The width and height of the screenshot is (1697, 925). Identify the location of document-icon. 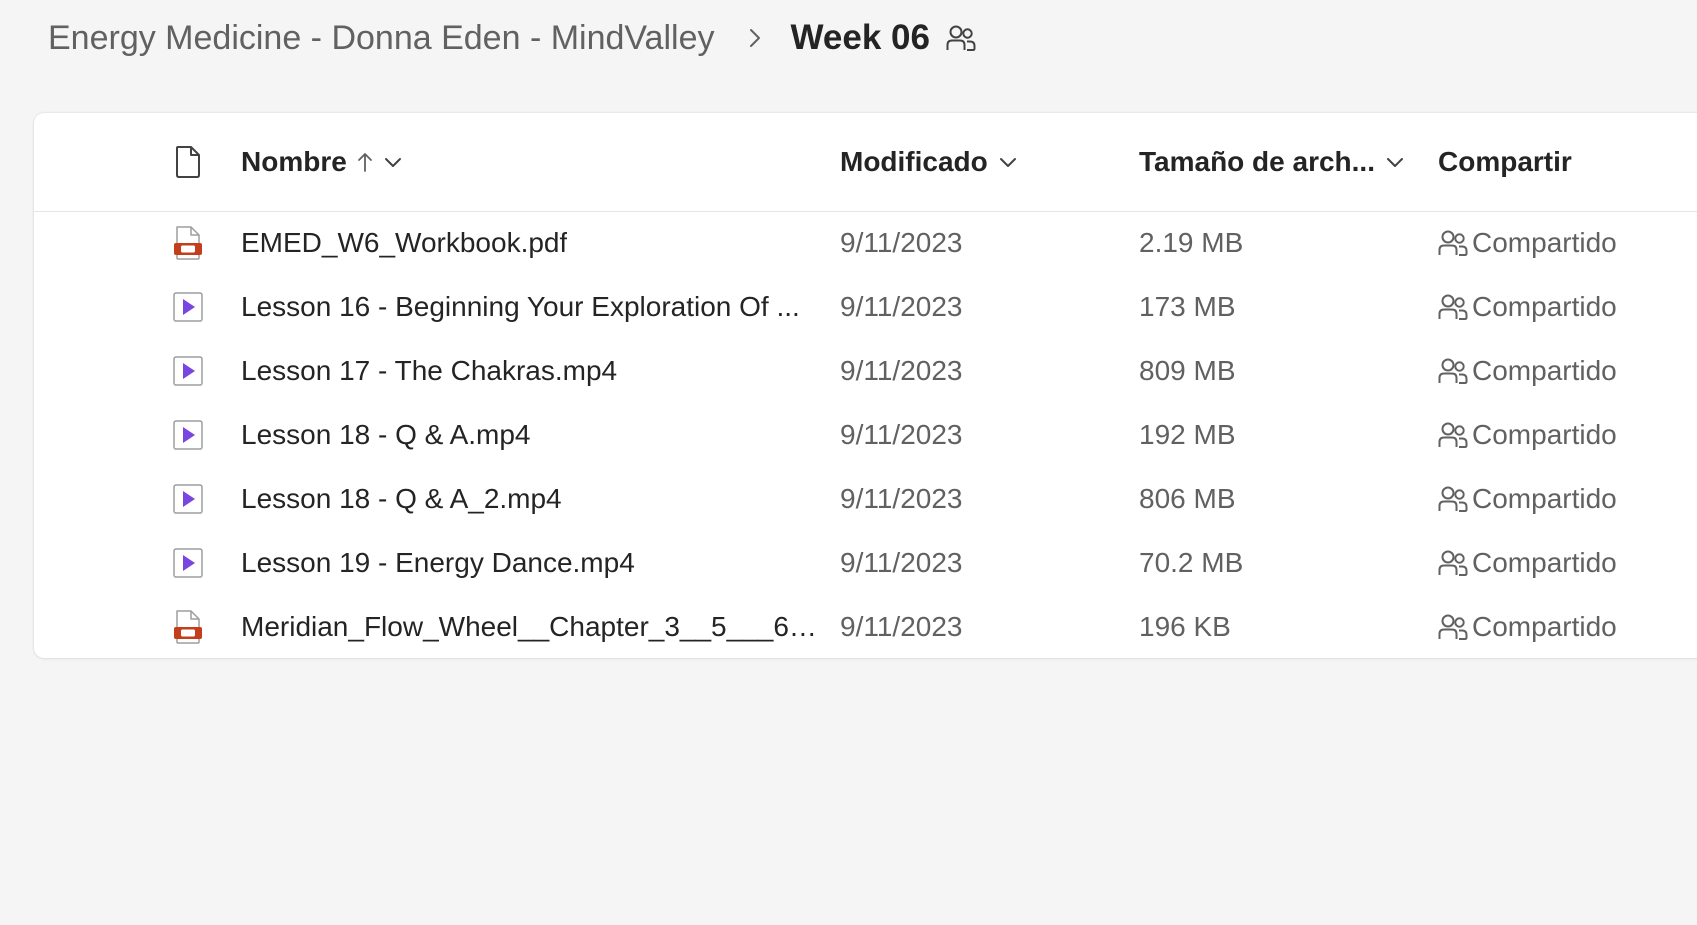
(188, 162).